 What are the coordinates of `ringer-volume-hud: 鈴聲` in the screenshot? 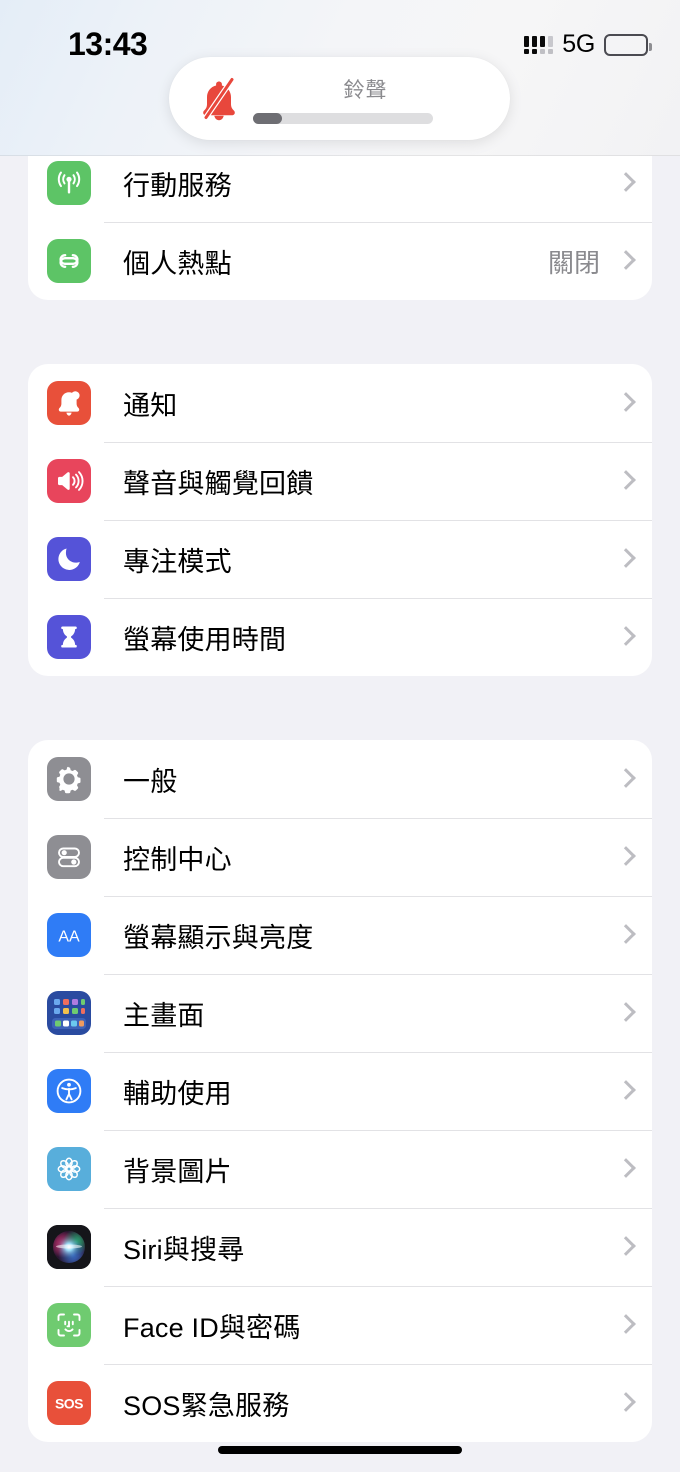 It's located at (339, 98).